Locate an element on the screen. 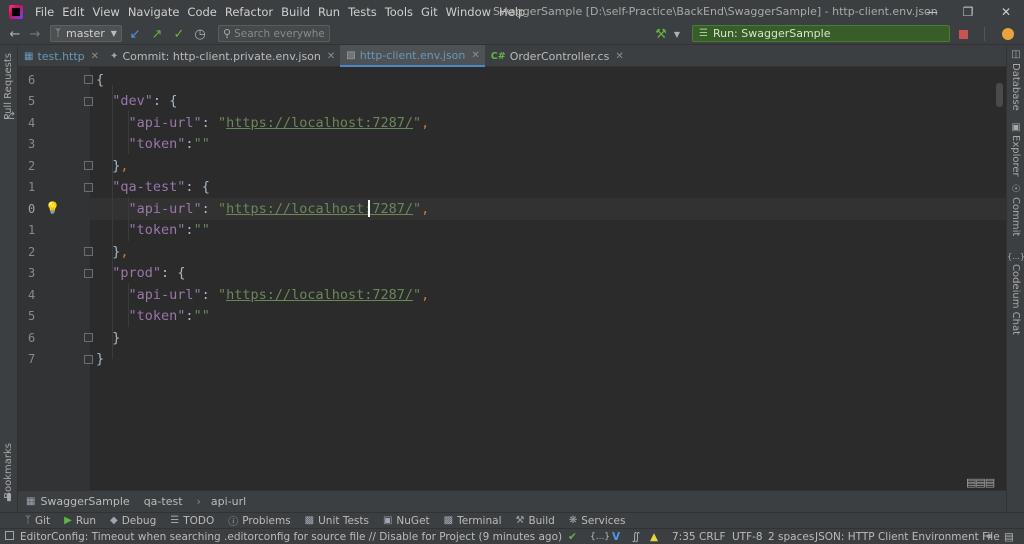  menu-file: File is located at coordinates (44, 12).